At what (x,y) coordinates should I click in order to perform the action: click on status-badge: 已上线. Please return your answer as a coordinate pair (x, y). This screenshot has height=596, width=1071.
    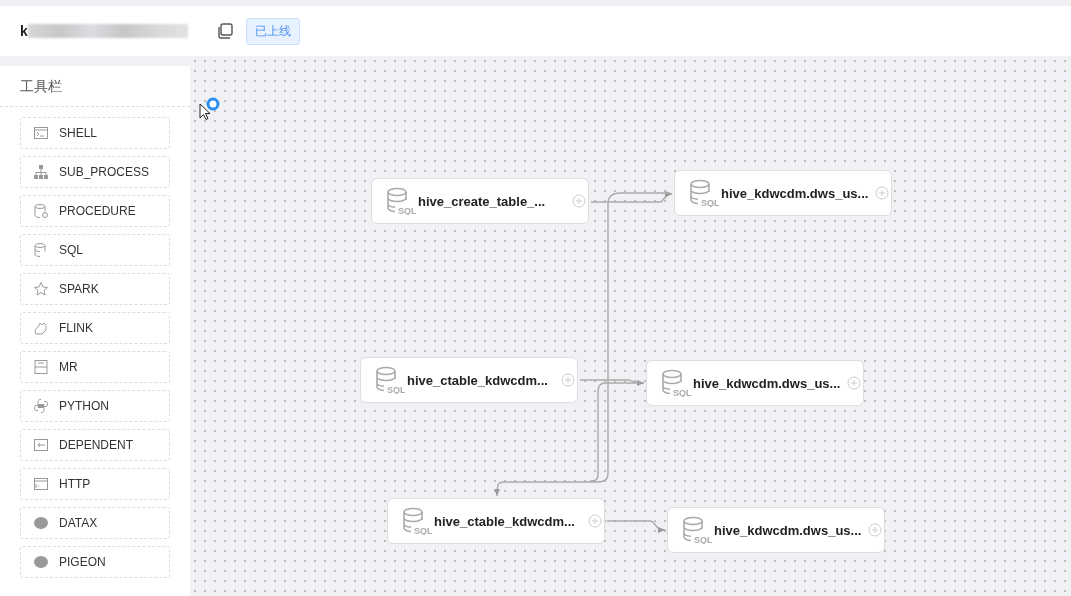
    Looking at the image, I should click on (272, 31).